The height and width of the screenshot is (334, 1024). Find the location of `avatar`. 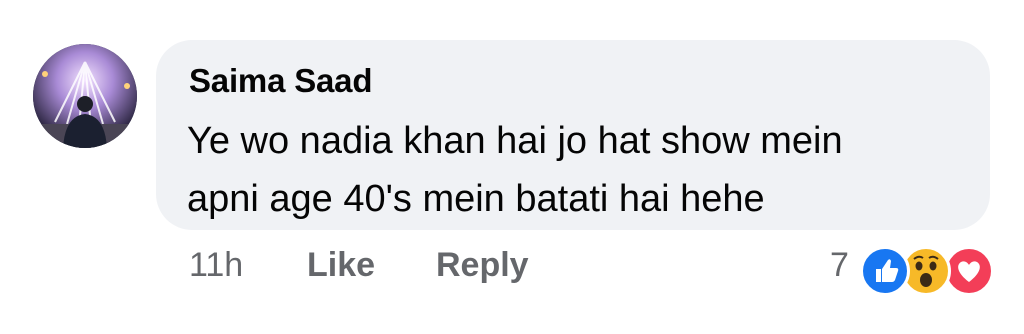

avatar is located at coordinates (85, 96).